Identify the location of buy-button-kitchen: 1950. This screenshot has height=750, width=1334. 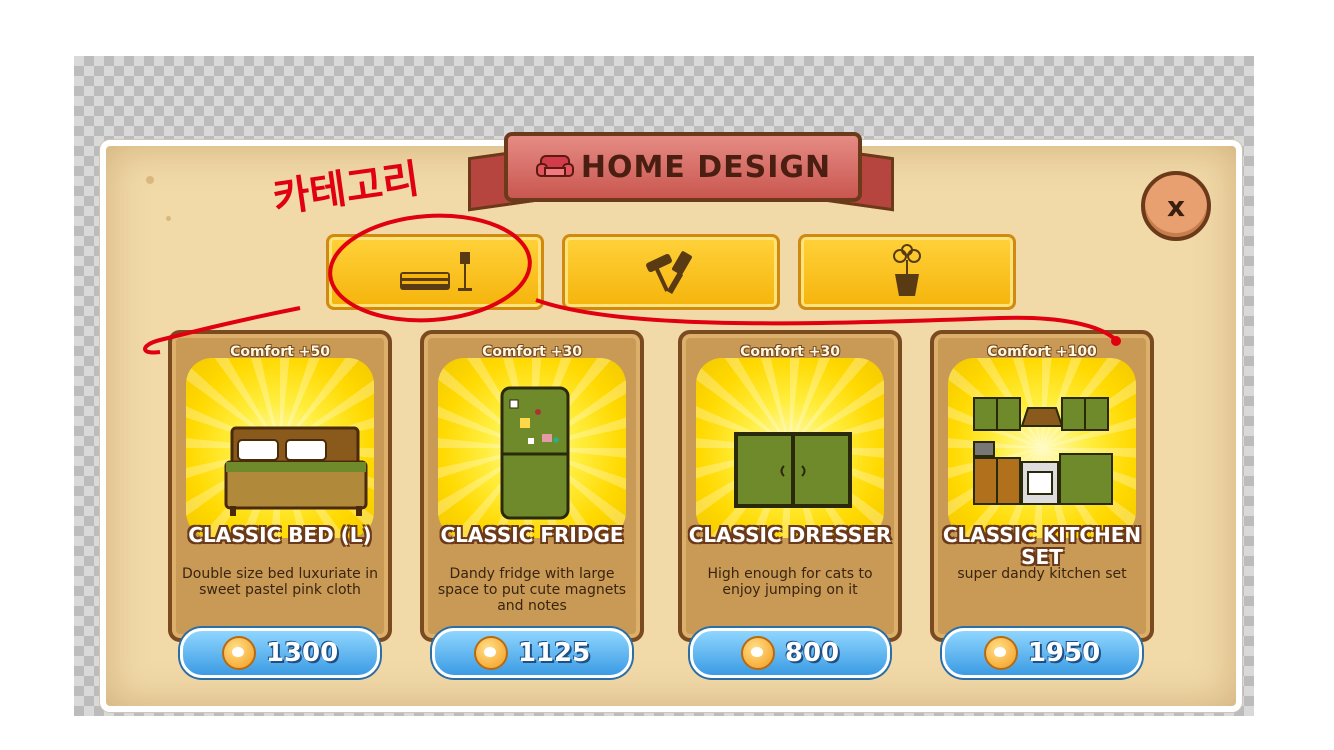
(1042, 653).